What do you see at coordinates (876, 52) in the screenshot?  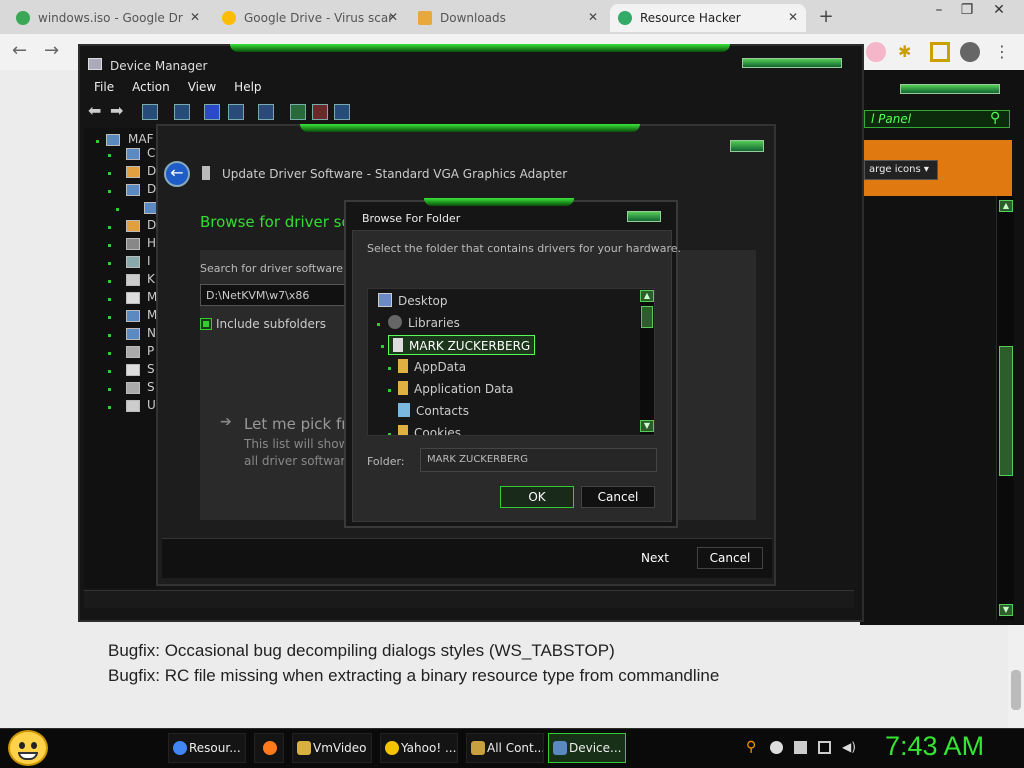 I see `extension-icon` at bounding box center [876, 52].